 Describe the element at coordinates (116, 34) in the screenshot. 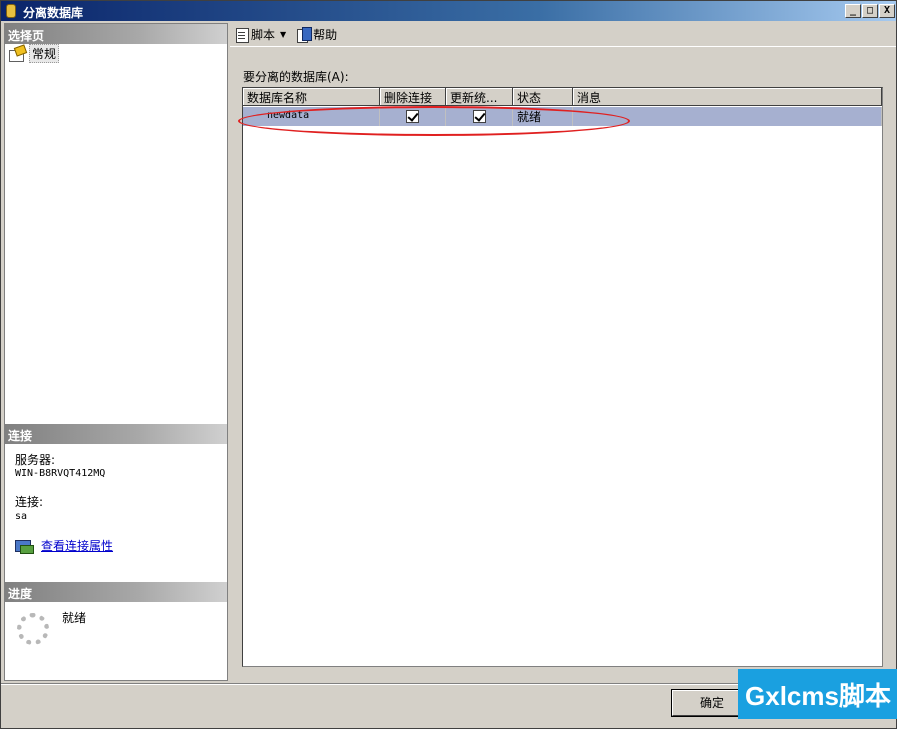

I see `select-page-header: 选择页` at that location.